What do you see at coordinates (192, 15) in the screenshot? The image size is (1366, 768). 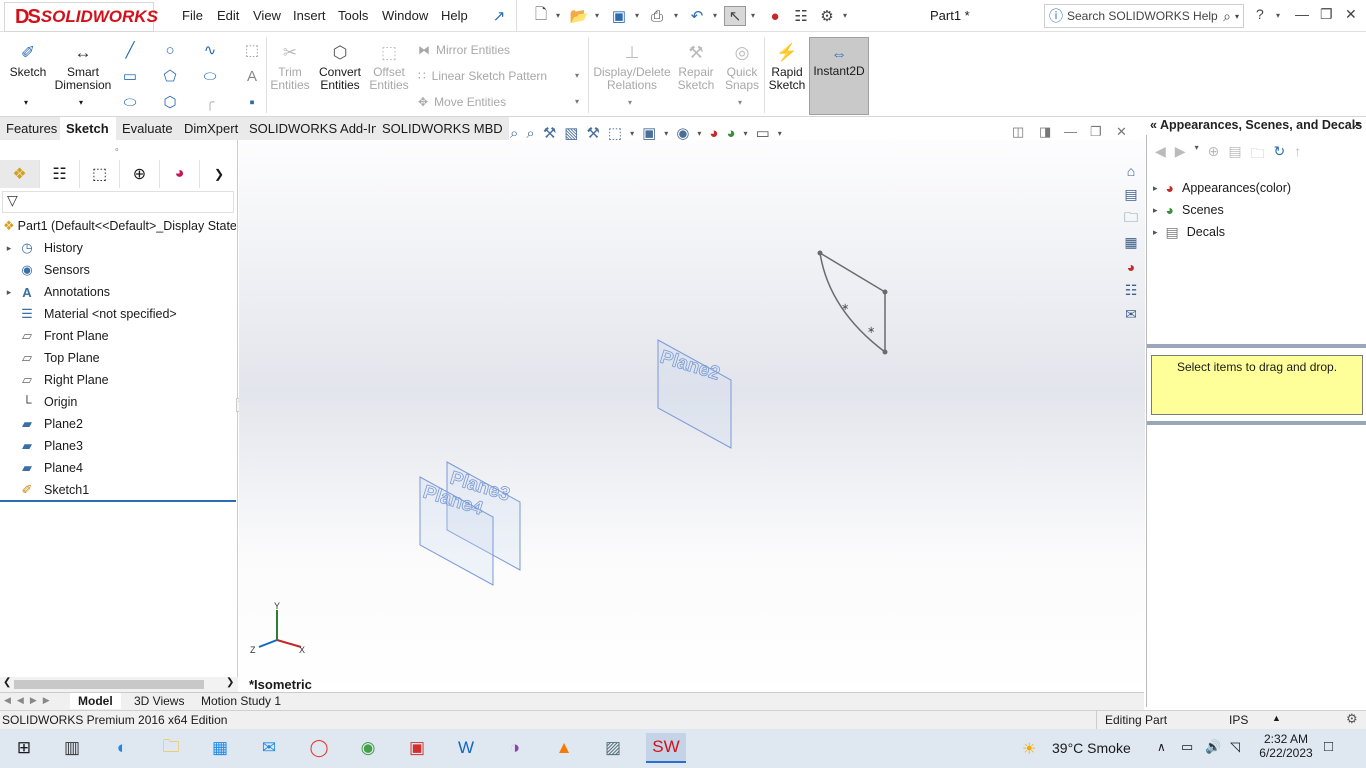 I see `menu-file: File` at bounding box center [192, 15].